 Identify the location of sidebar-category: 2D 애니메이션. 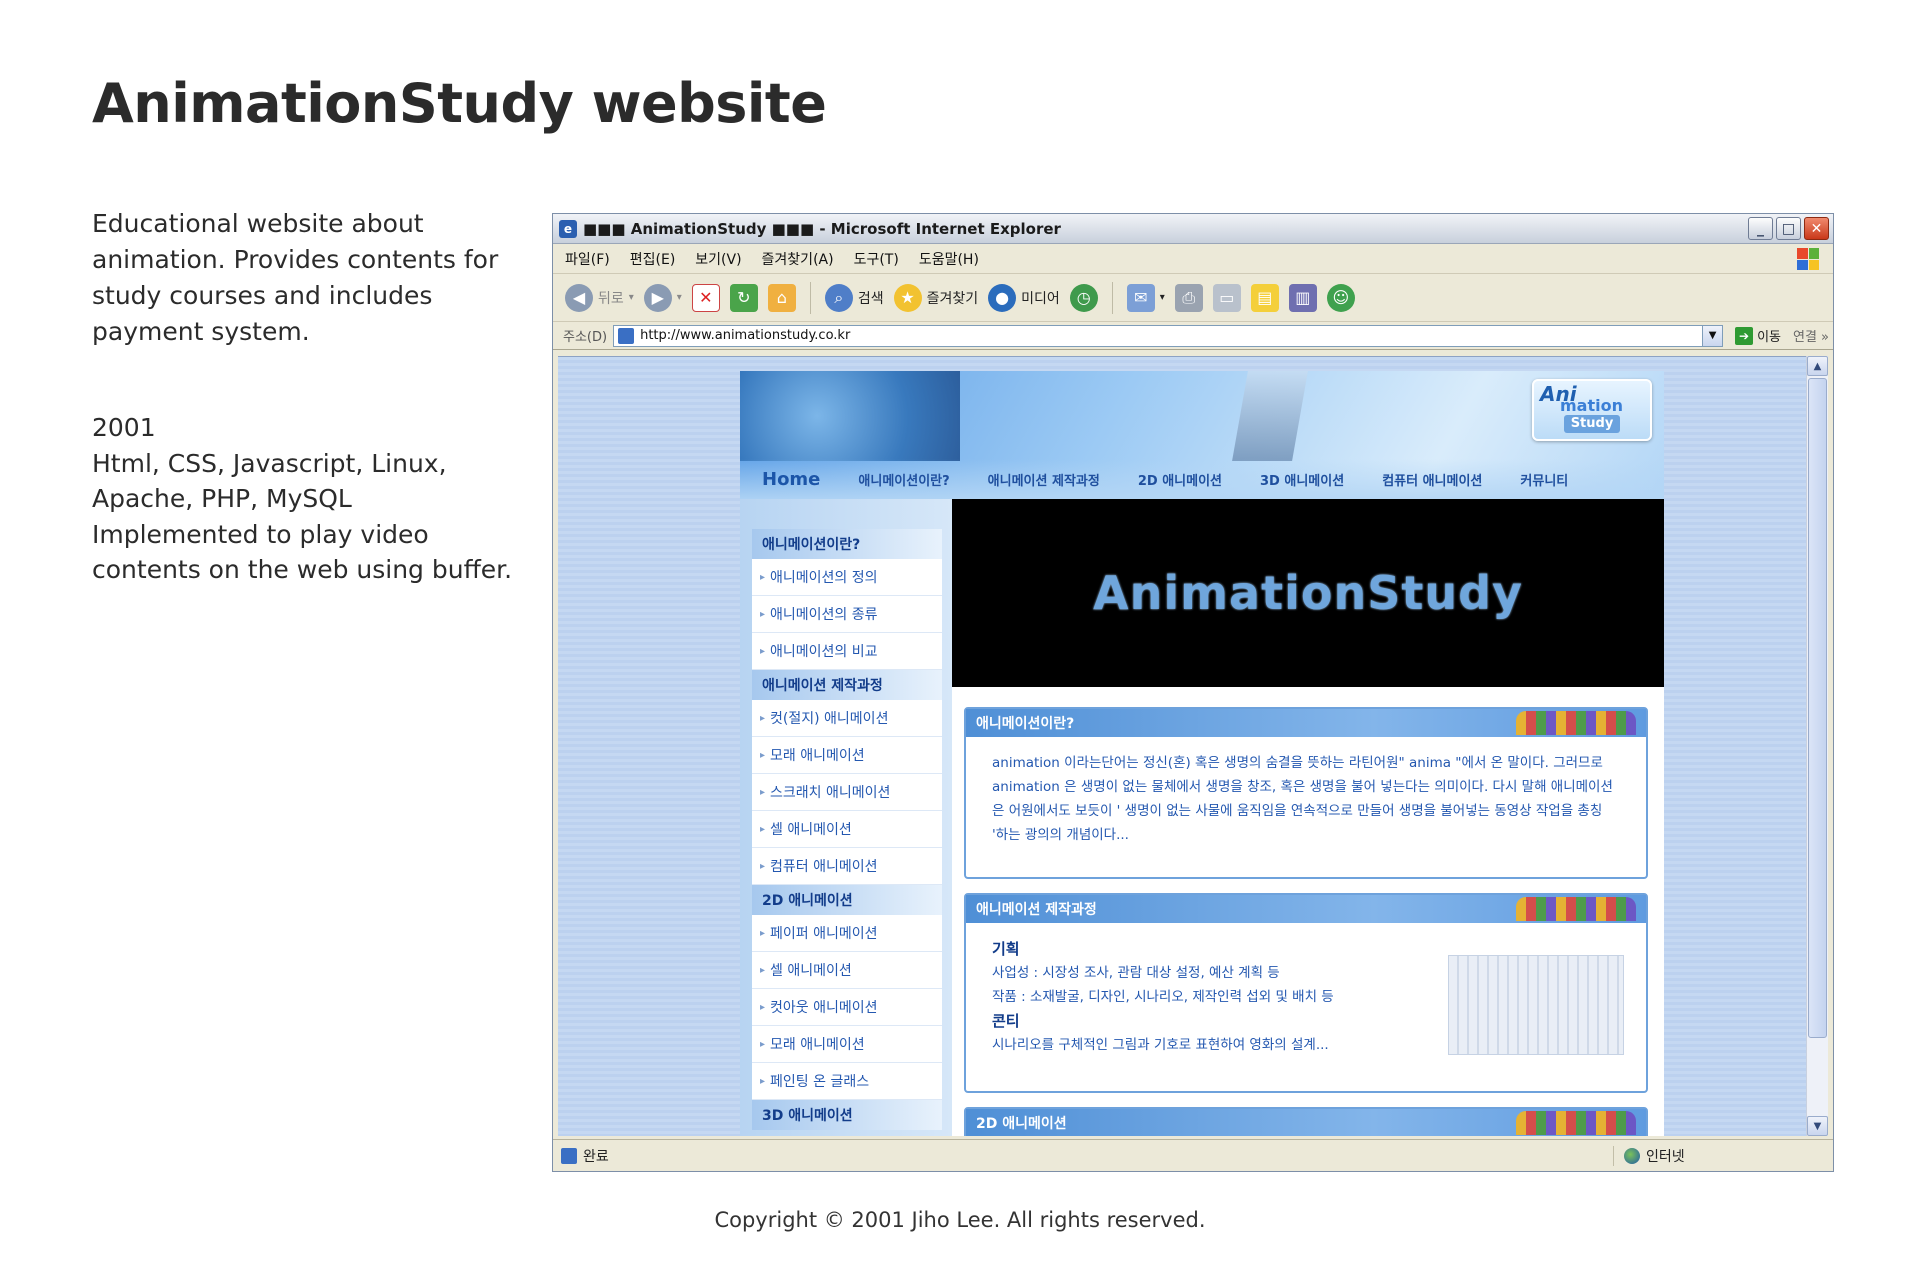
(847, 900).